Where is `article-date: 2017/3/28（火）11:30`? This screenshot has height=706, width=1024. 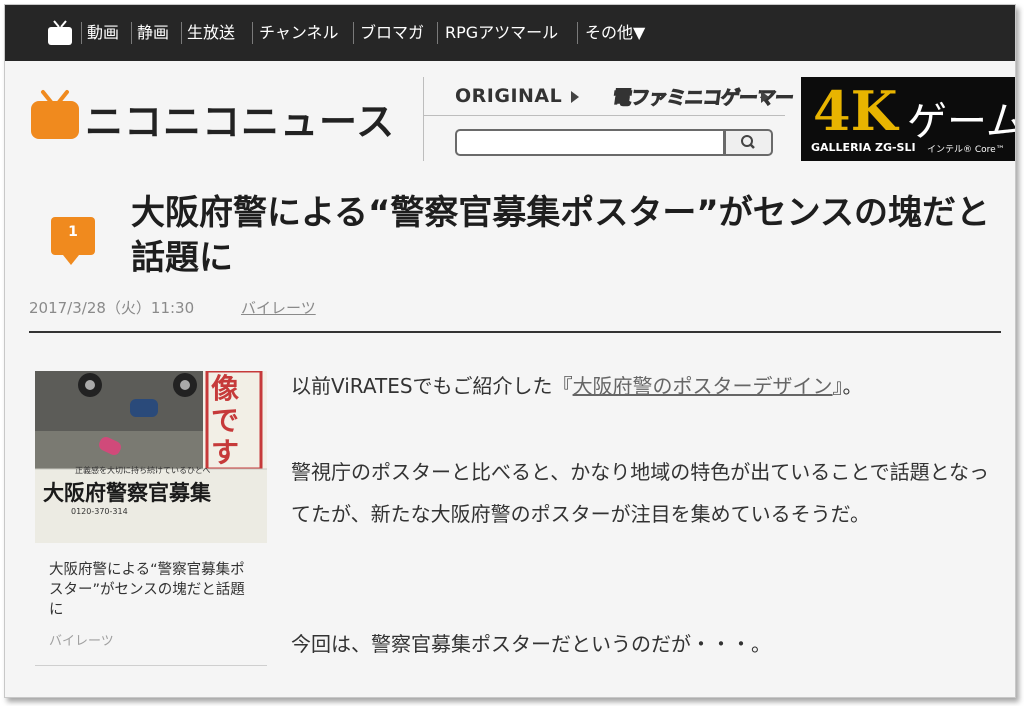
article-date: 2017/3/28（火）11:30 is located at coordinates (112, 308).